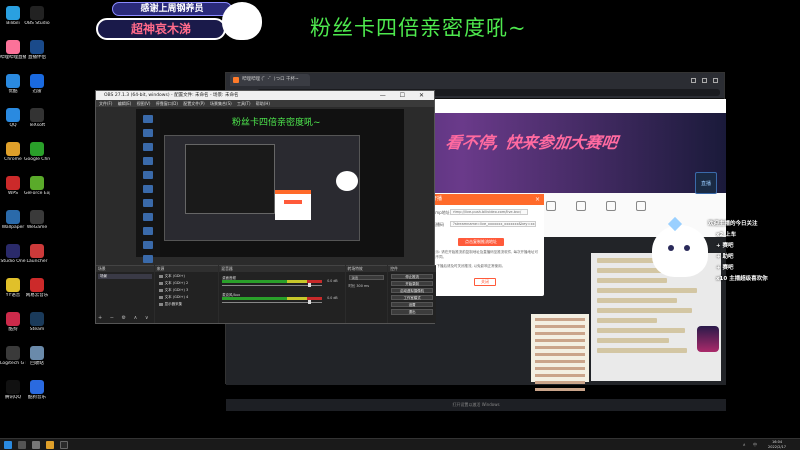 This screenshot has height=450, width=800. What do you see at coordinates (13, 322) in the screenshot?
I see `desktop-icon: 酷狗` at bounding box center [13, 322].